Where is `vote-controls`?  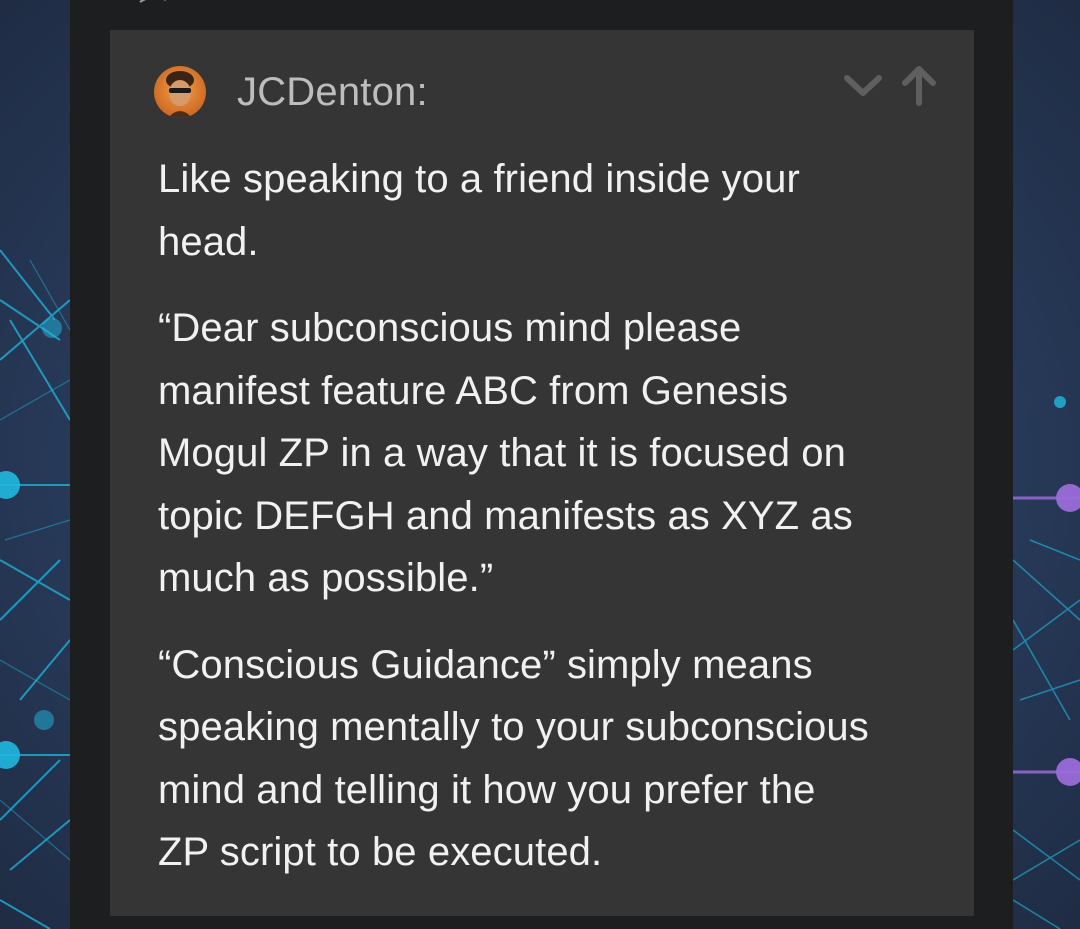
vote-controls is located at coordinates (892, 86).